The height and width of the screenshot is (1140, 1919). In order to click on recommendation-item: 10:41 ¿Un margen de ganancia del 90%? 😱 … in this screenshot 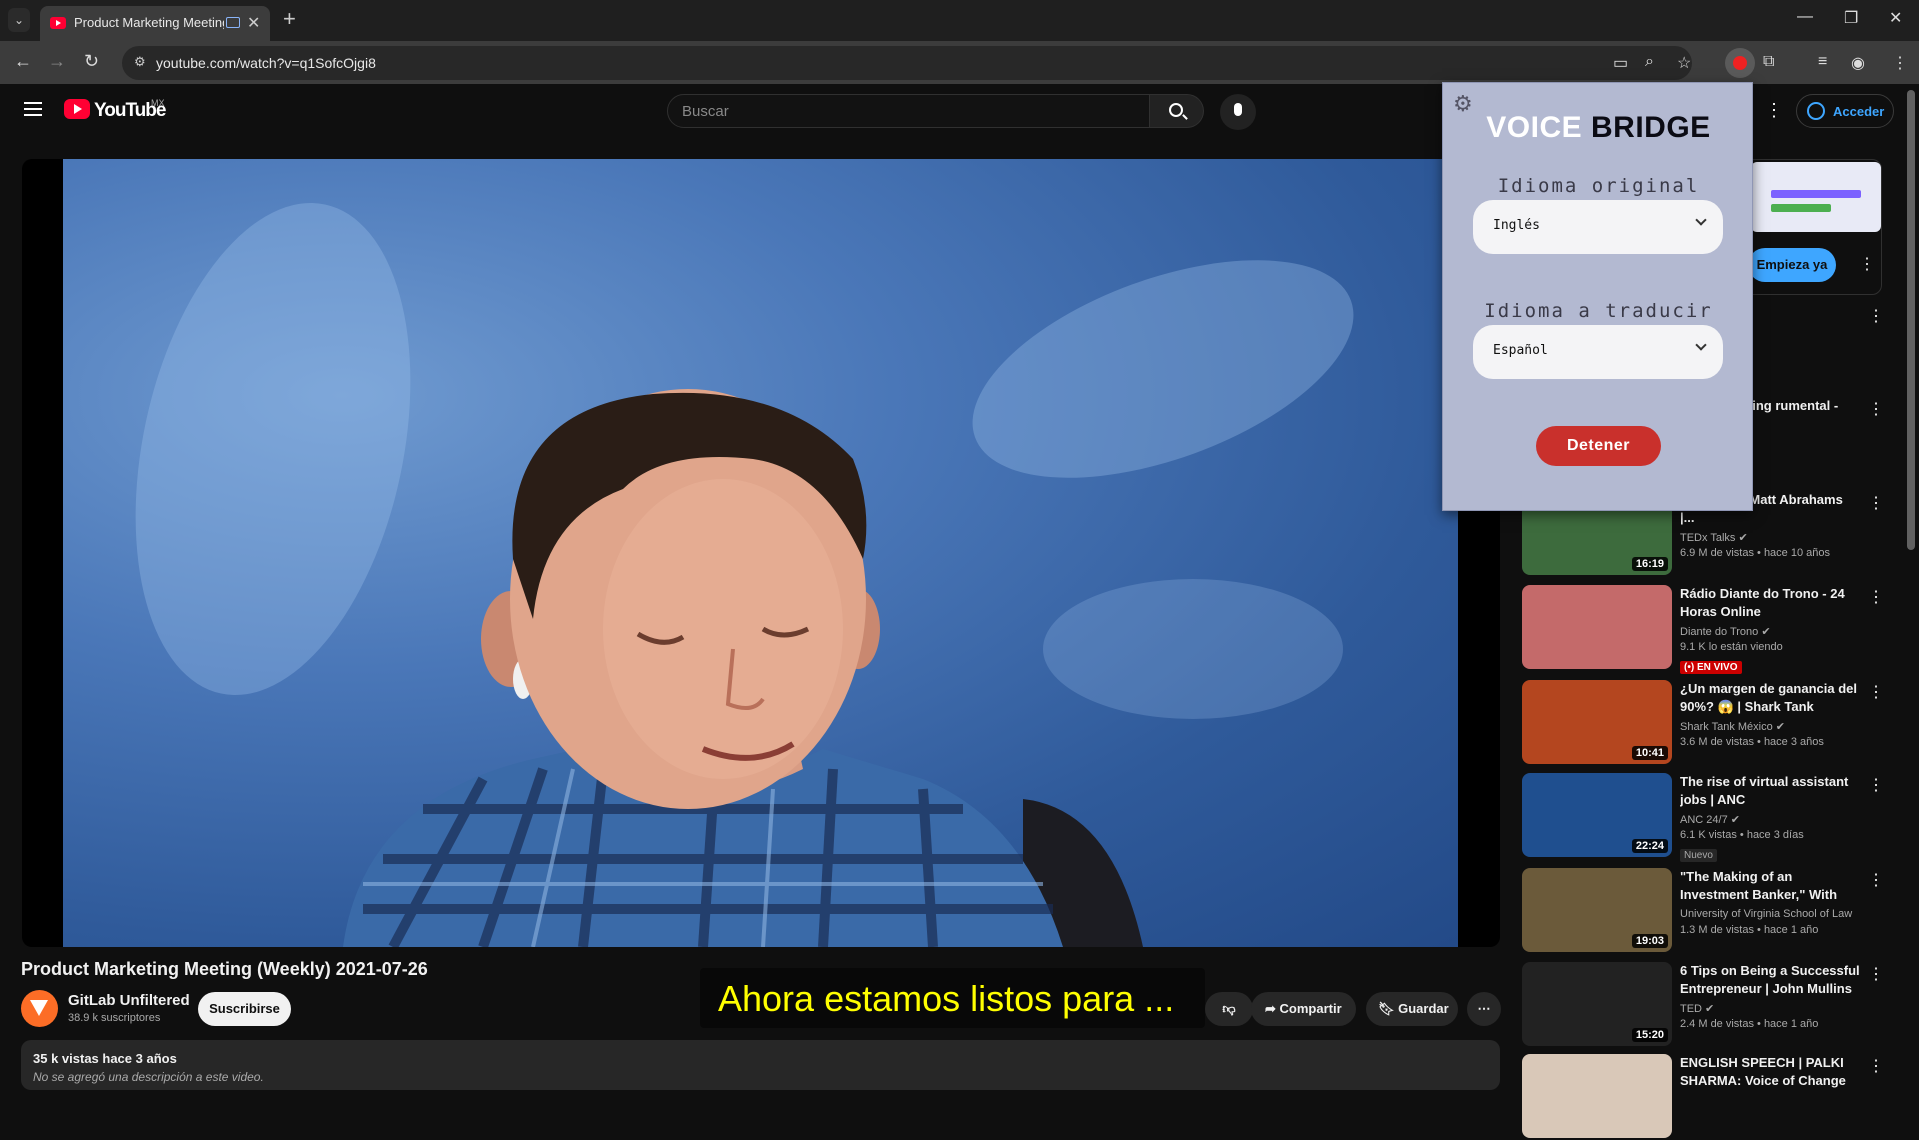, I will do `click(1705, 723)`.